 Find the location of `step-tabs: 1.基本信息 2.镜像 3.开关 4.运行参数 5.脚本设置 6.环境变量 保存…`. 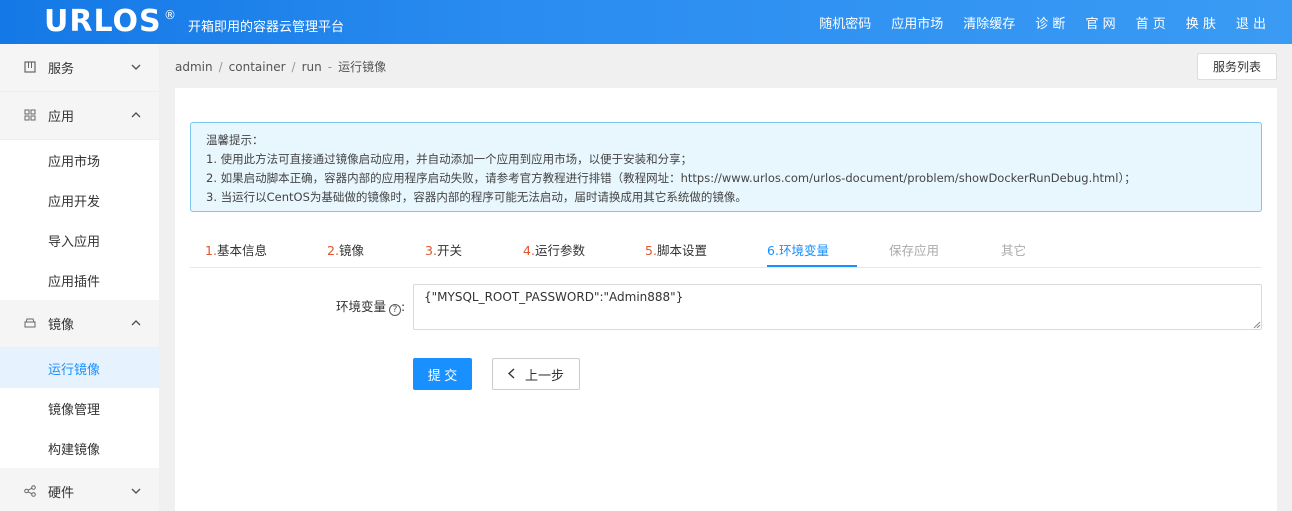

step-tabs: 1.基本信息 2.镜像 3.开关 4.运行参数 5.脚本设置 6.环境变量 保存… is located at coordinates (726, 251).